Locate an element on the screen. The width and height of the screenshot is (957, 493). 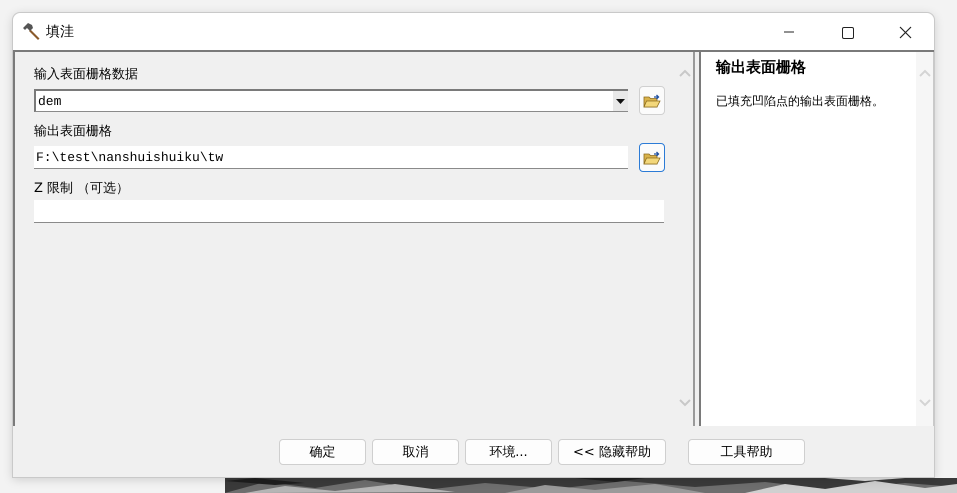
window-title: 填洼 is located at coordinates (60, 31).